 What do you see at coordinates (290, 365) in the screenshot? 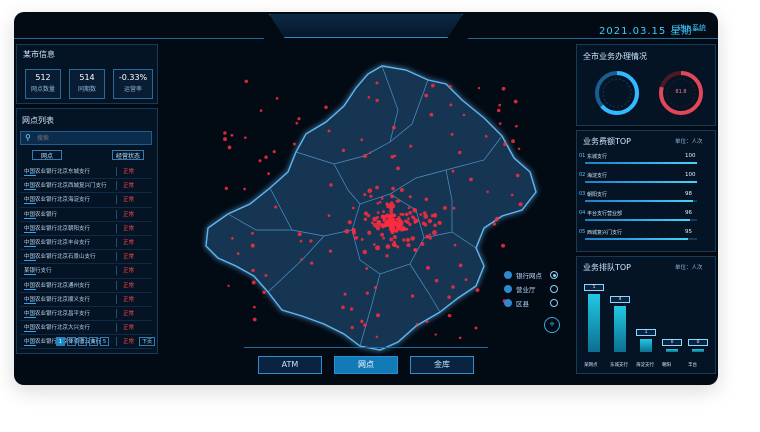
I see `tab-atm: ATM` at bounding box center [290, 365].